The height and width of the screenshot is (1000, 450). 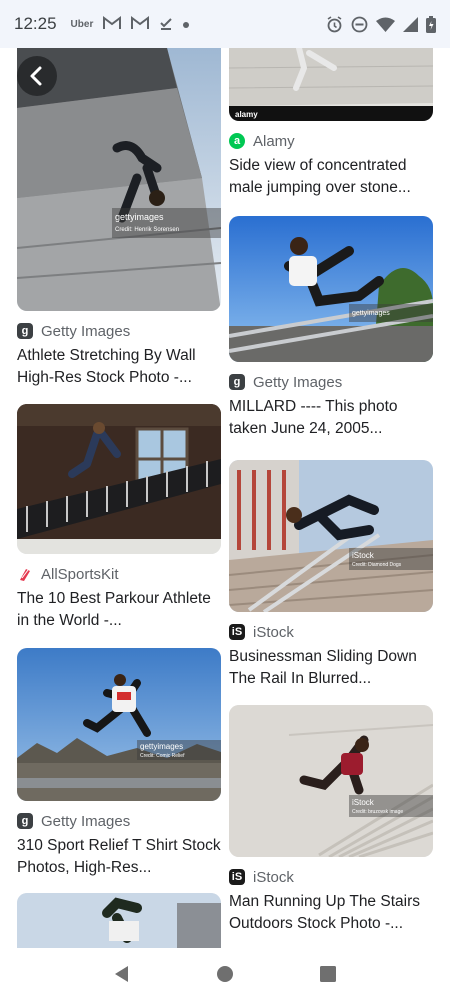 What do you see at coordinates (147, 230) in the screenshot?
I see `getty-credit: Credit: Henrik Sorensen` at bounding box center [147, 230].